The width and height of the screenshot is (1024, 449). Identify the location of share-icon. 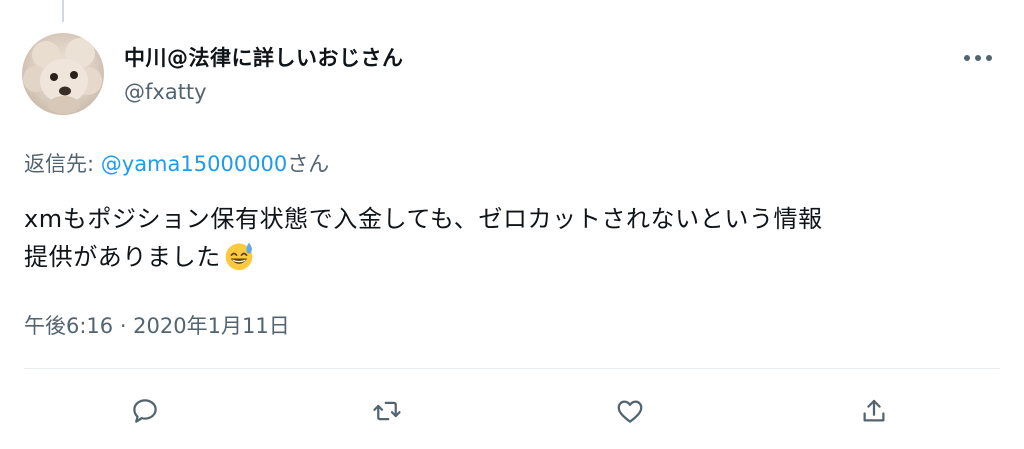
(874, 410).